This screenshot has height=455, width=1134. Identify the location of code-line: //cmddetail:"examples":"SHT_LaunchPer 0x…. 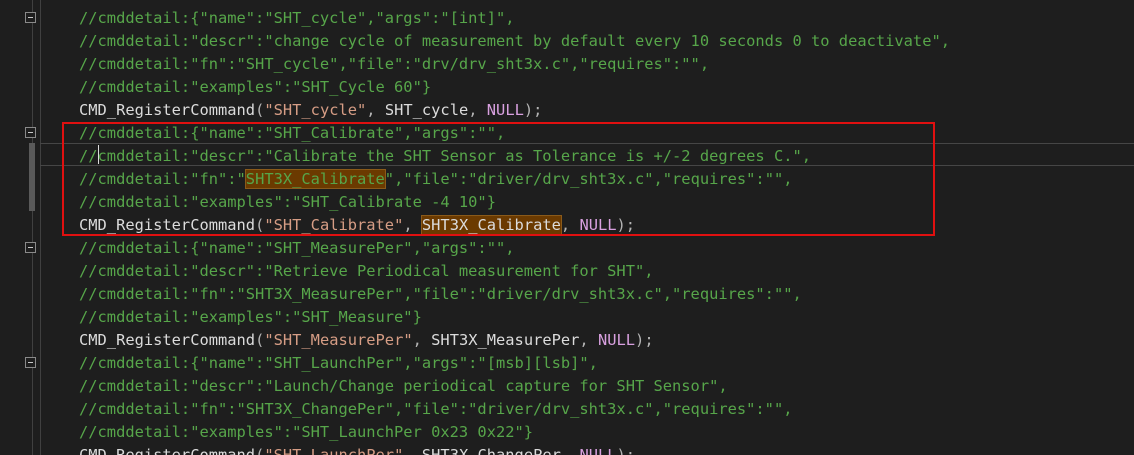
(306, 432).